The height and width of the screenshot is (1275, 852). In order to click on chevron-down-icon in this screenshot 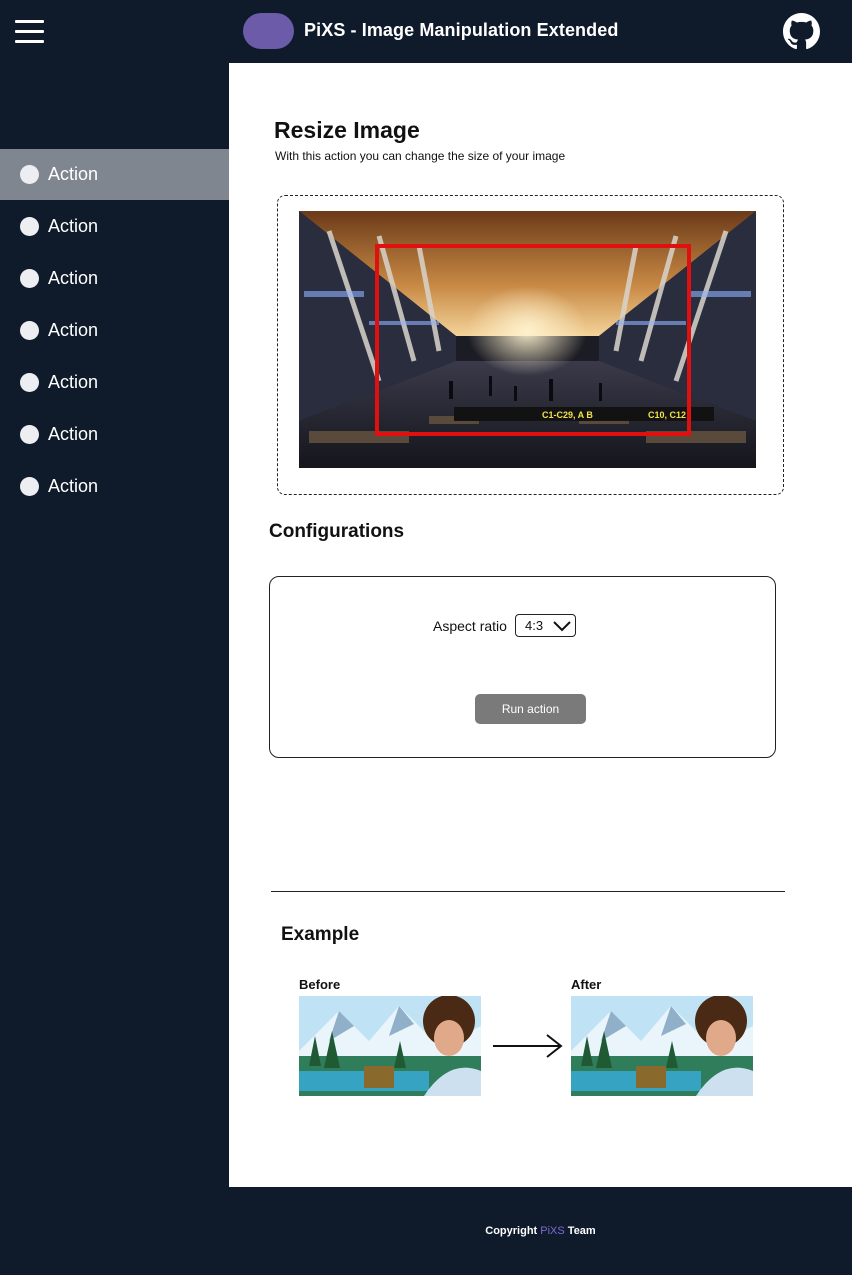, I will do `click(562, 626)`.